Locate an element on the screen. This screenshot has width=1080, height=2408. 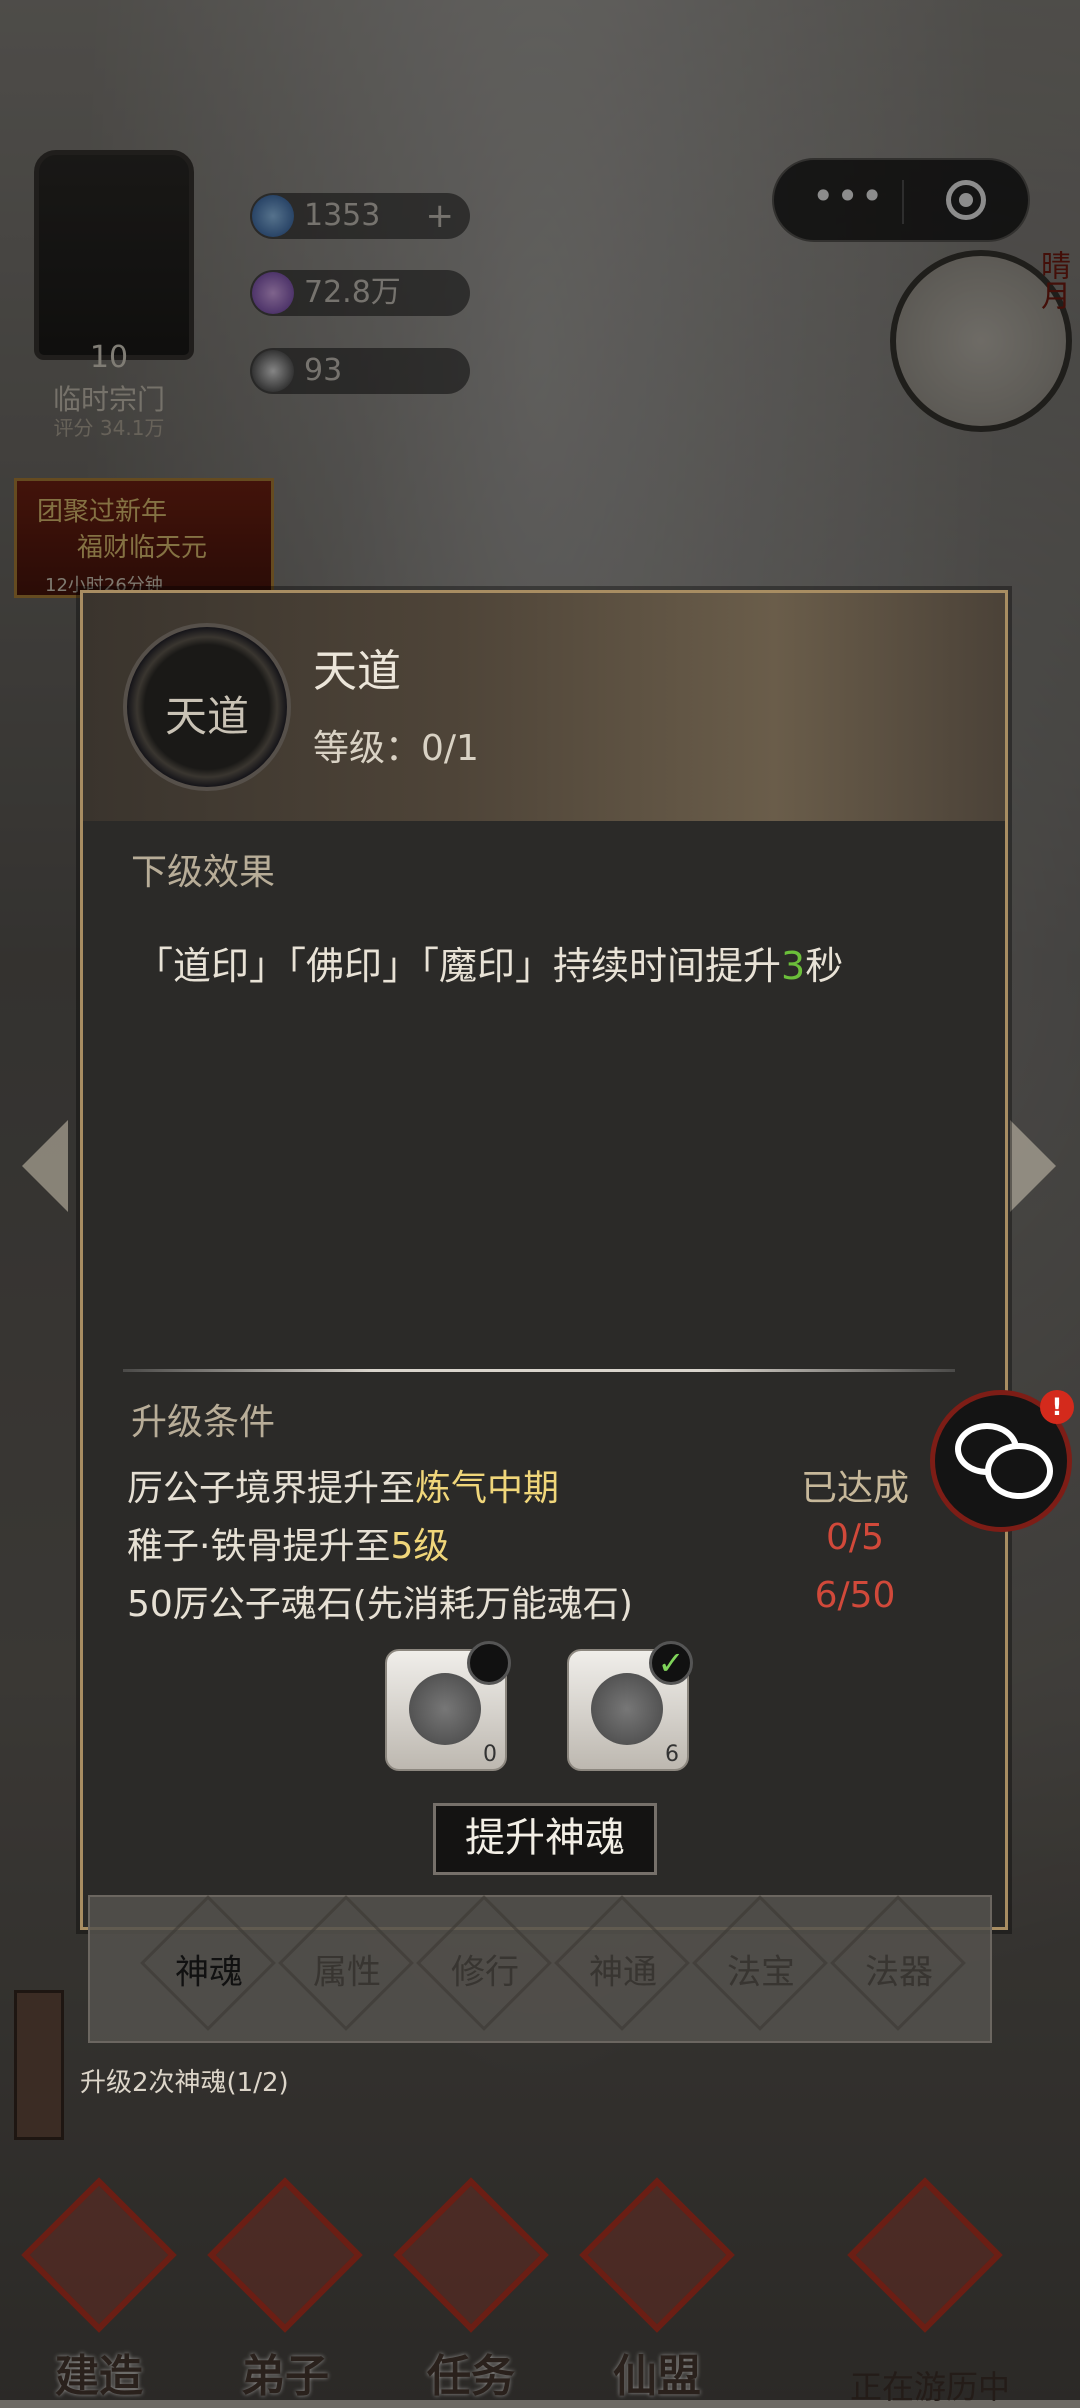
quest-text: 升级2次神魂(1/2) is located at coordinates (184, 2083).